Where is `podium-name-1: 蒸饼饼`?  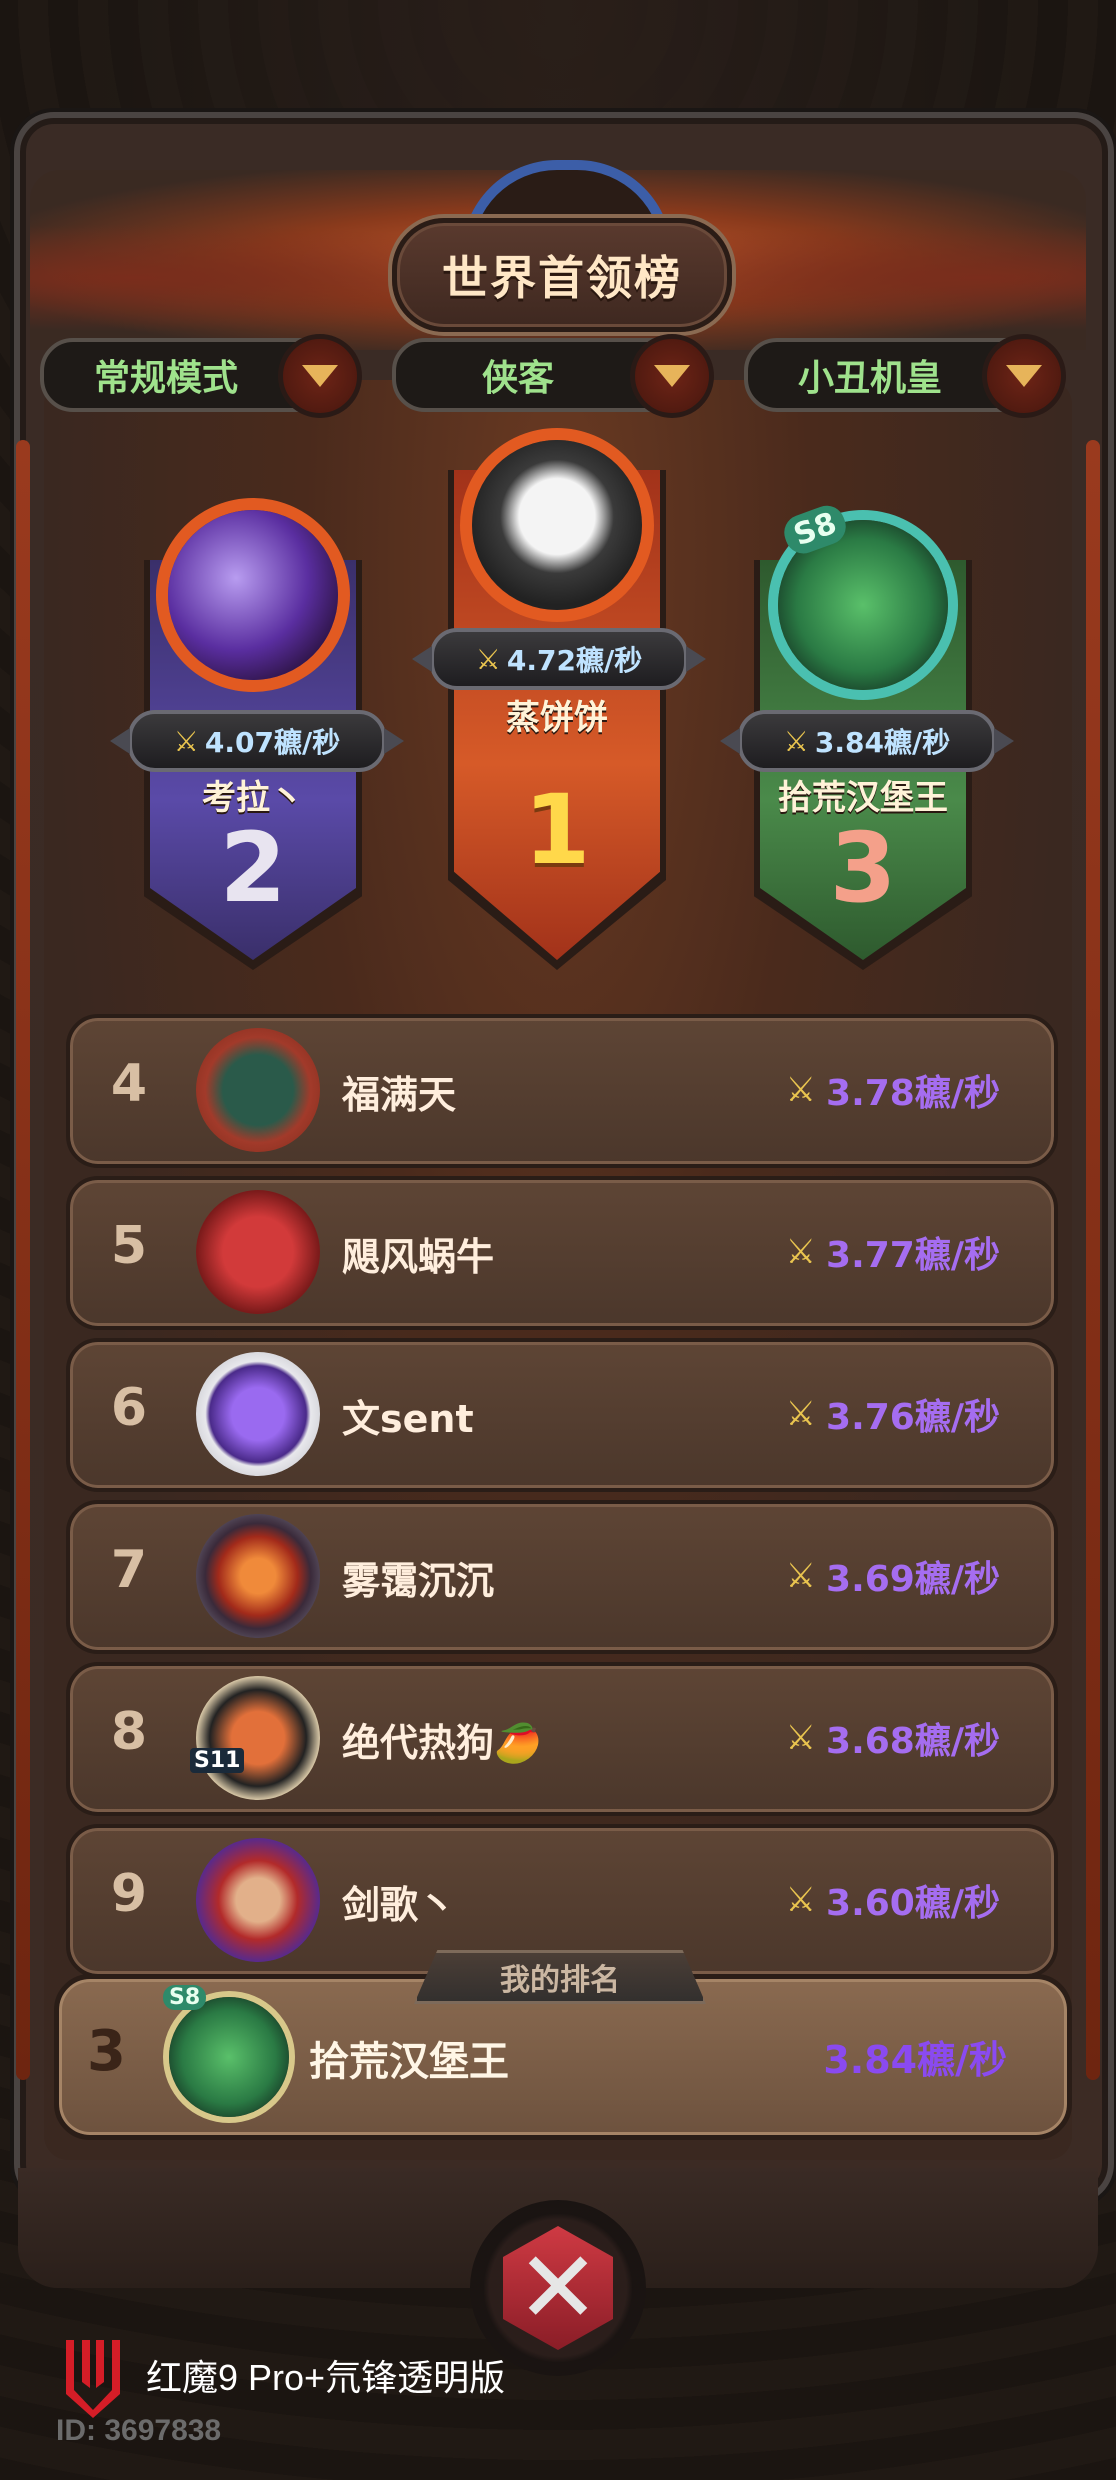 podium-name-1: 蒸饼饼 is located at coordinates (557, 718).